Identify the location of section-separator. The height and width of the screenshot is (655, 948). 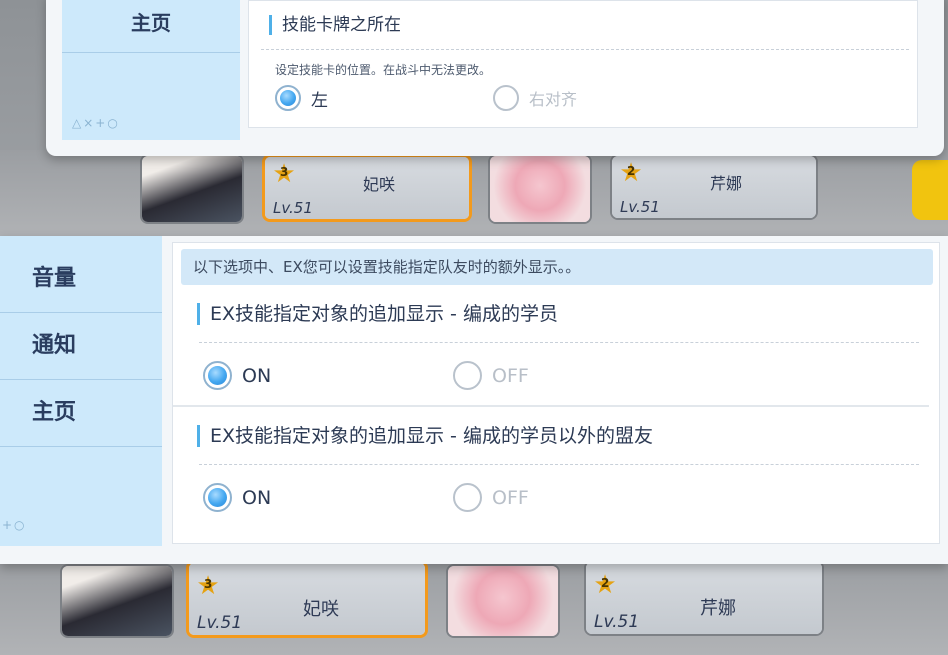
(551, 406).